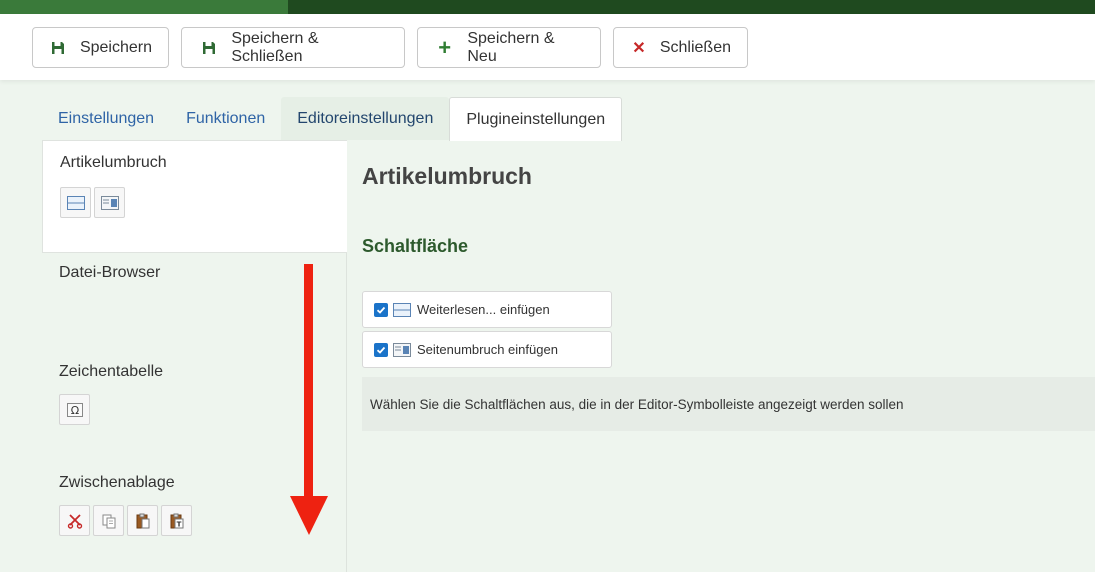  I want to click on svg-text: T, so click(178, 524).